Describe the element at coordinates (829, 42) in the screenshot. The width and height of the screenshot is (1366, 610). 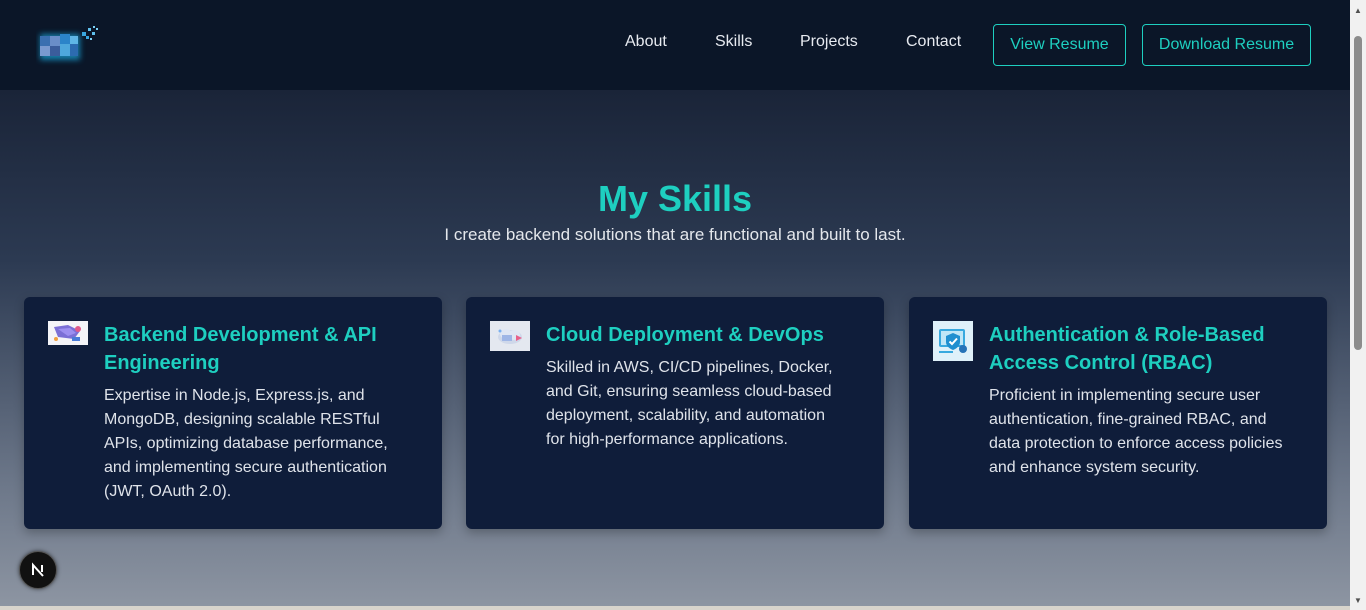
I see `nav-link-projects: Projects` at that location.